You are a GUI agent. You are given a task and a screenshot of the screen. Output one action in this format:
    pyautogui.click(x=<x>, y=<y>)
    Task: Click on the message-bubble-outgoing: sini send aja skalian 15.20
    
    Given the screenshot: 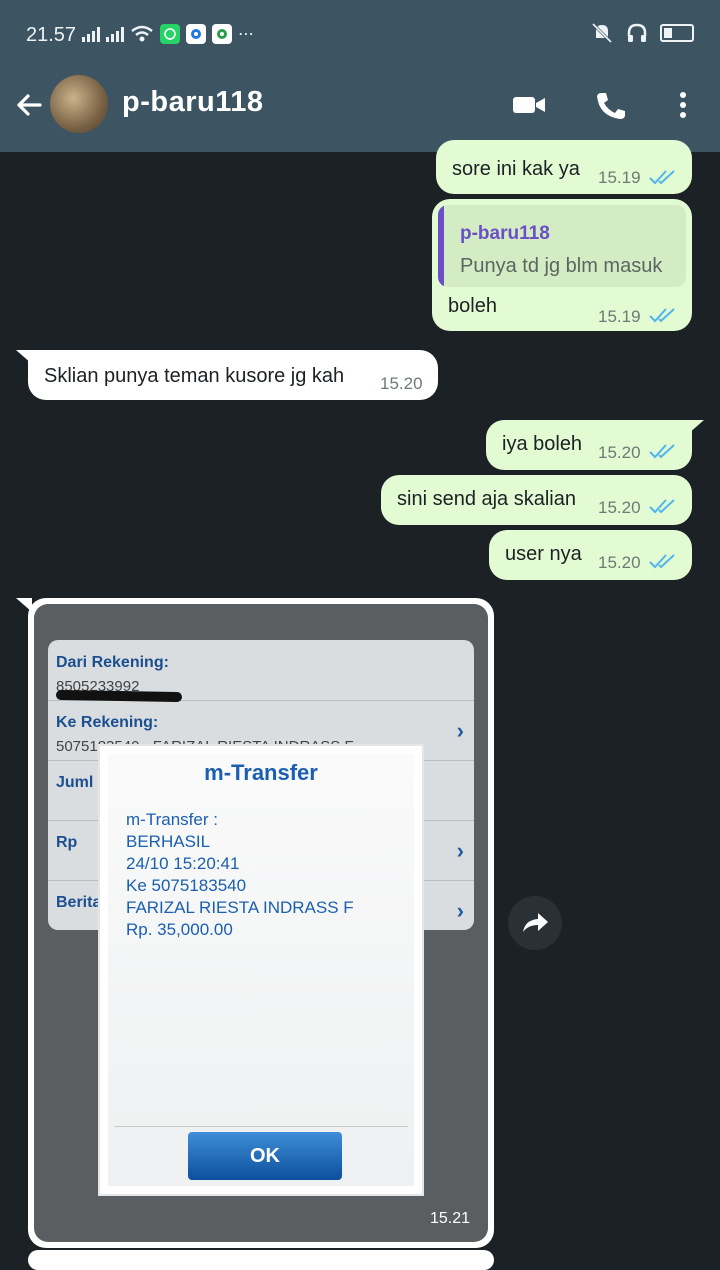 What is the action you would take?
    pyautogui.click(x=536, y=500)
    